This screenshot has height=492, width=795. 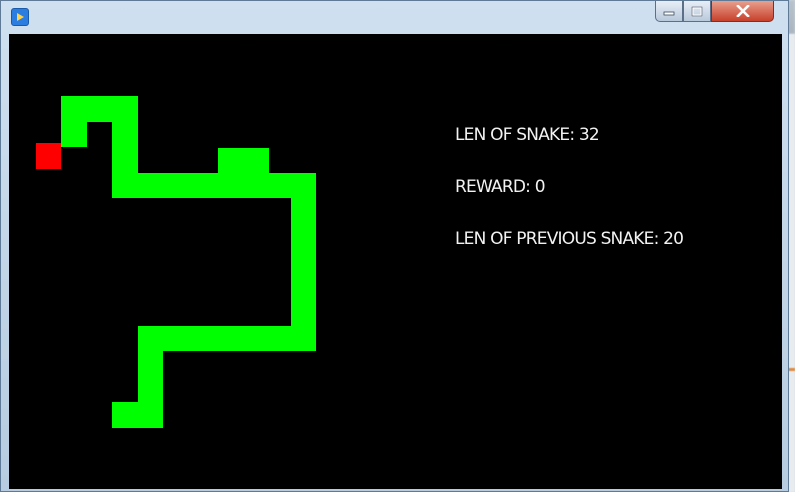 I want to click on maximize-icon, so click(x=697, y=11).